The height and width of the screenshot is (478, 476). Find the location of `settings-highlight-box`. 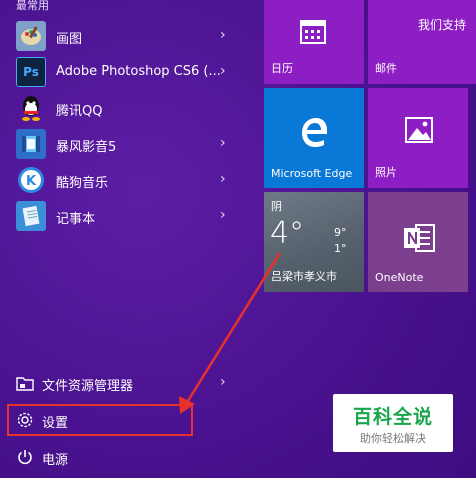

settings-highlight-box is located at coordinates (100, 420).